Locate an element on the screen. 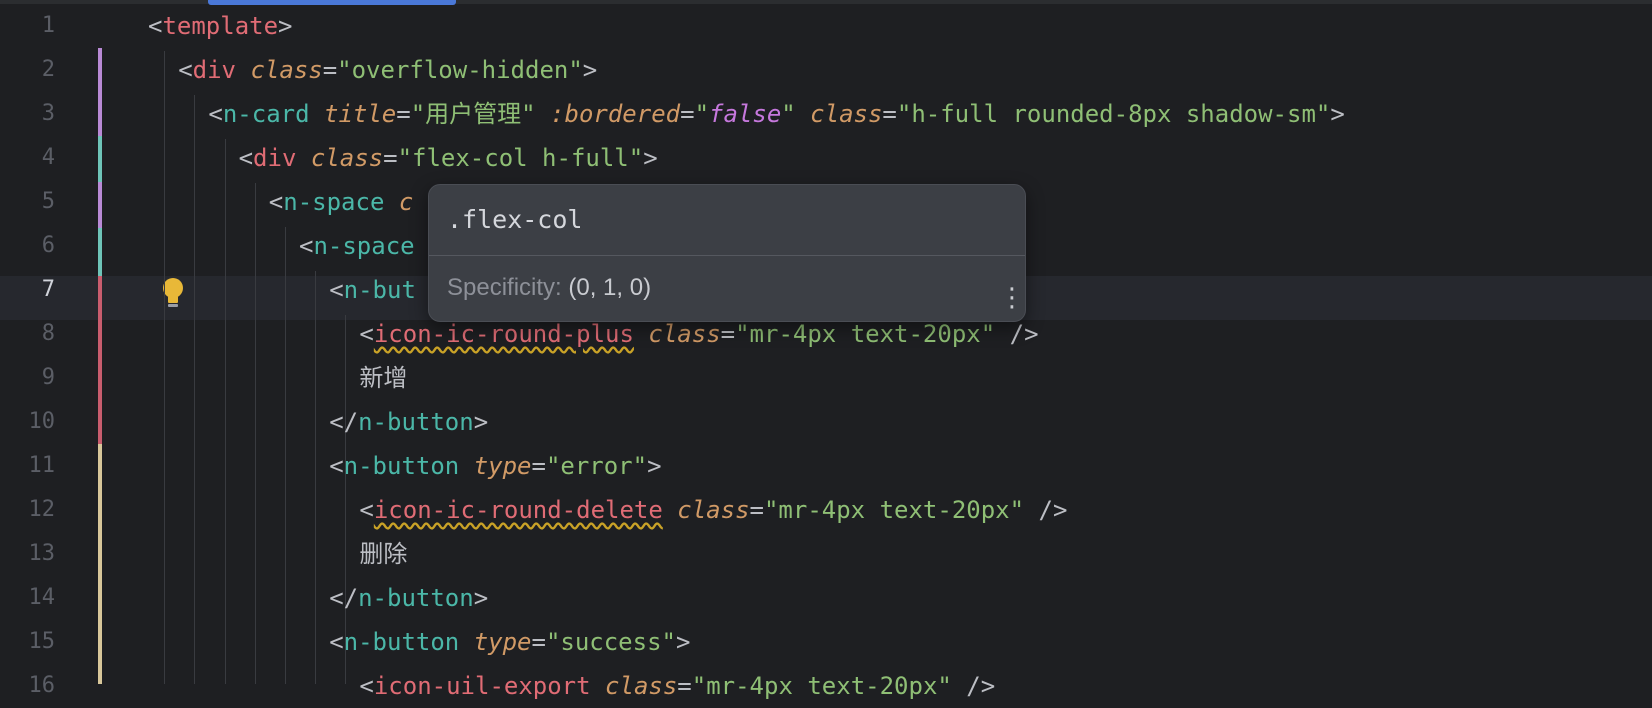 The height and width of the screenshot is (708, 1652). code-token: :bordered is located at coordinates (615, 114).